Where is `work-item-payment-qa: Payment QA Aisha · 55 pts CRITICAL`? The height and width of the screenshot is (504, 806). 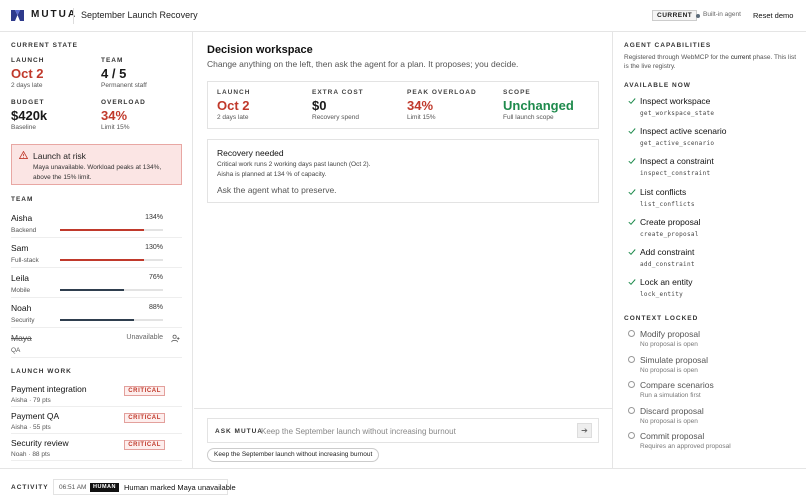
work-item-payment-qa: Payment QA Aisha · 55 pts CRITICAL is located at coordinates (96, 420).